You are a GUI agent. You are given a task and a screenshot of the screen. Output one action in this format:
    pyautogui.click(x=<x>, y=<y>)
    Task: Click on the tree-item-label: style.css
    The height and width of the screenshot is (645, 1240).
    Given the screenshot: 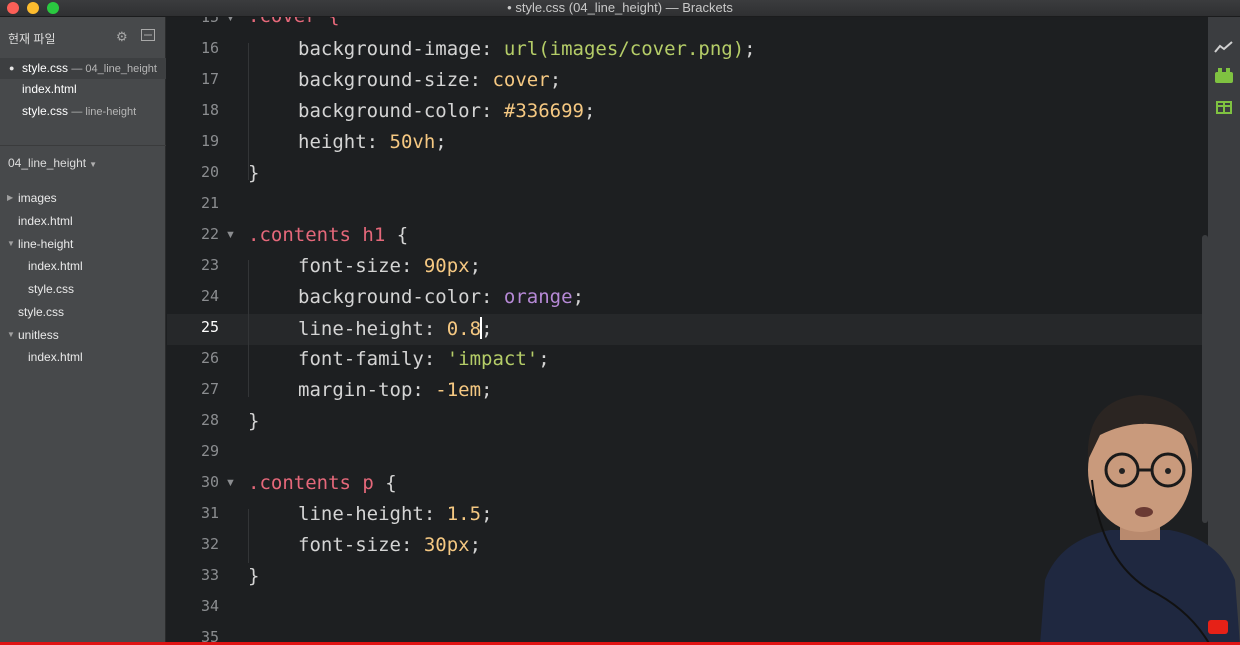 What is the action you would take?
    pyautogui.click(x=41, y=312)
    